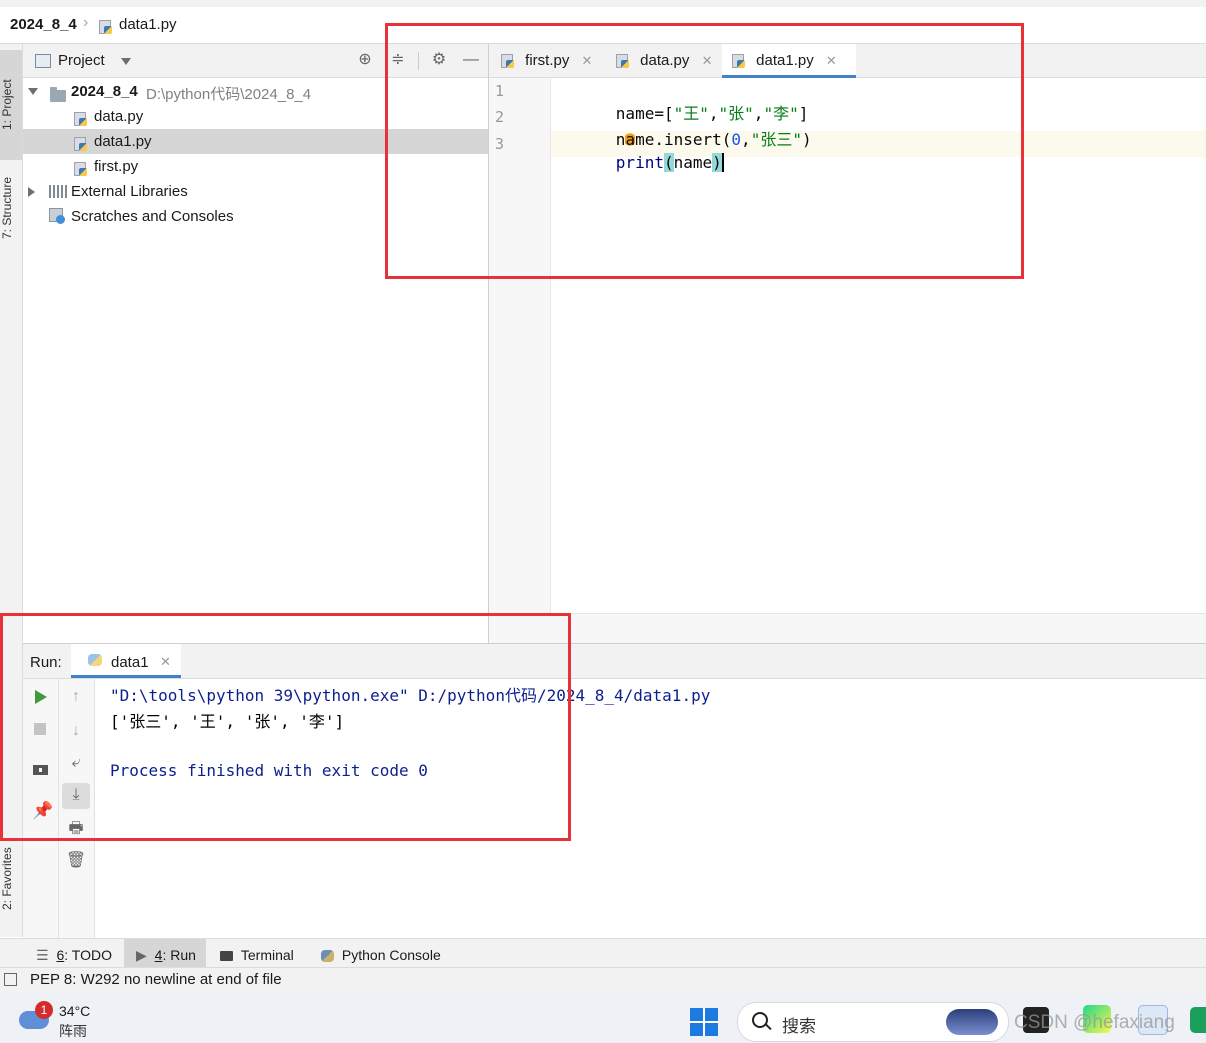  Describe the element at coordinates (11, 208) in the screenshot. I see `structure-tool-tab: 7: Structure` at that location.